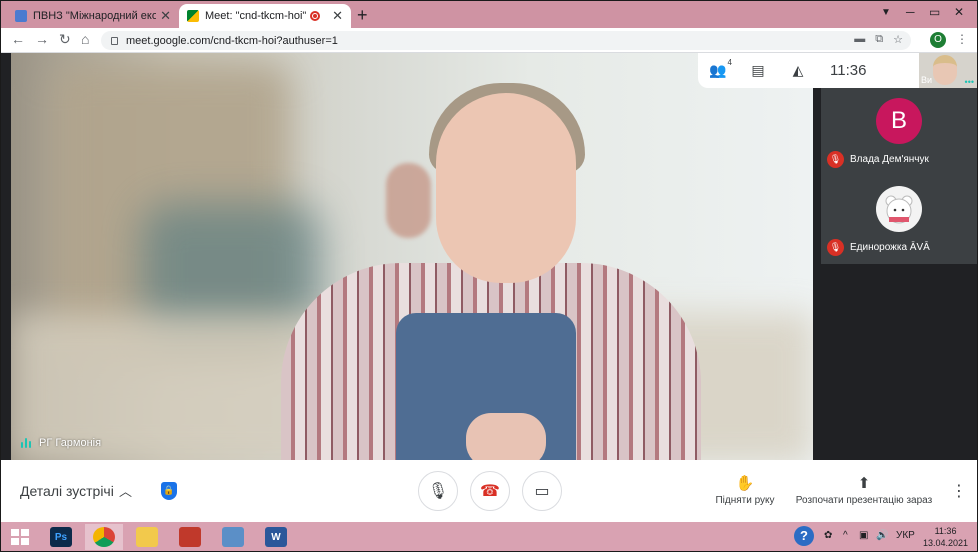 This screenshot has width=978, height=552. I want to click on chrome-icon, so click(104, 537).